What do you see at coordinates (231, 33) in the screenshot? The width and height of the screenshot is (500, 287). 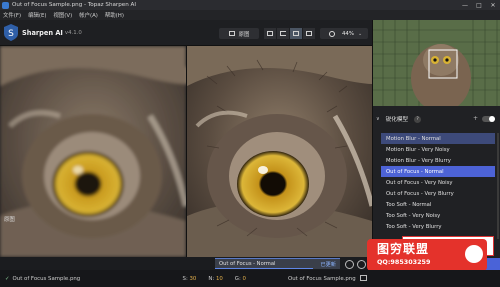 I see `compare-icon` at bounding box center [231, 33].